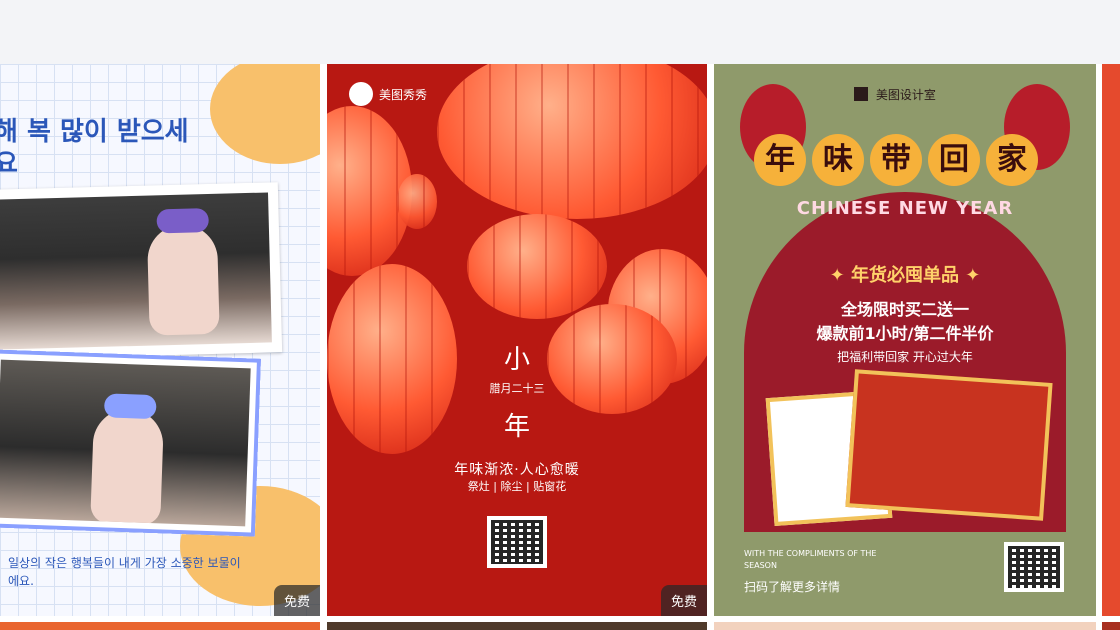  Describe the element at coordinates (810, 559) in the screenshot. I see `compliments-text: WITH THE COMPLIMENTS OF THE SEASON` at that location.